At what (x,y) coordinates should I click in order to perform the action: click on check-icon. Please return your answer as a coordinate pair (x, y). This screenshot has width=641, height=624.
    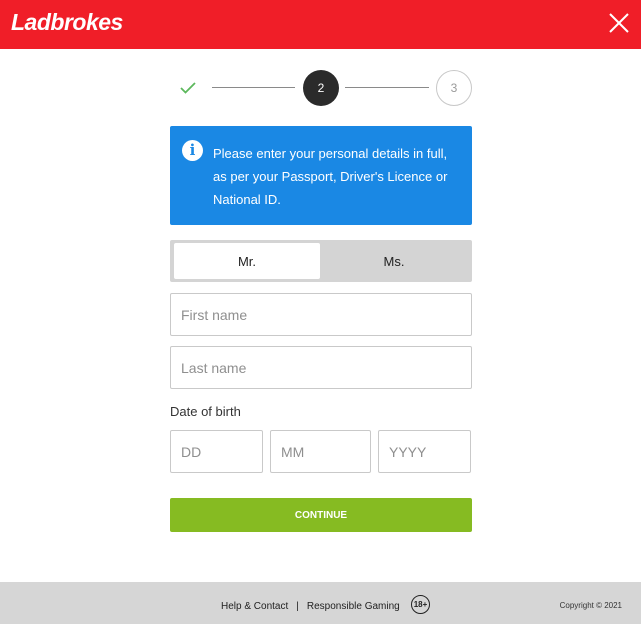
    Looking at the image, I should click on (188, 88).